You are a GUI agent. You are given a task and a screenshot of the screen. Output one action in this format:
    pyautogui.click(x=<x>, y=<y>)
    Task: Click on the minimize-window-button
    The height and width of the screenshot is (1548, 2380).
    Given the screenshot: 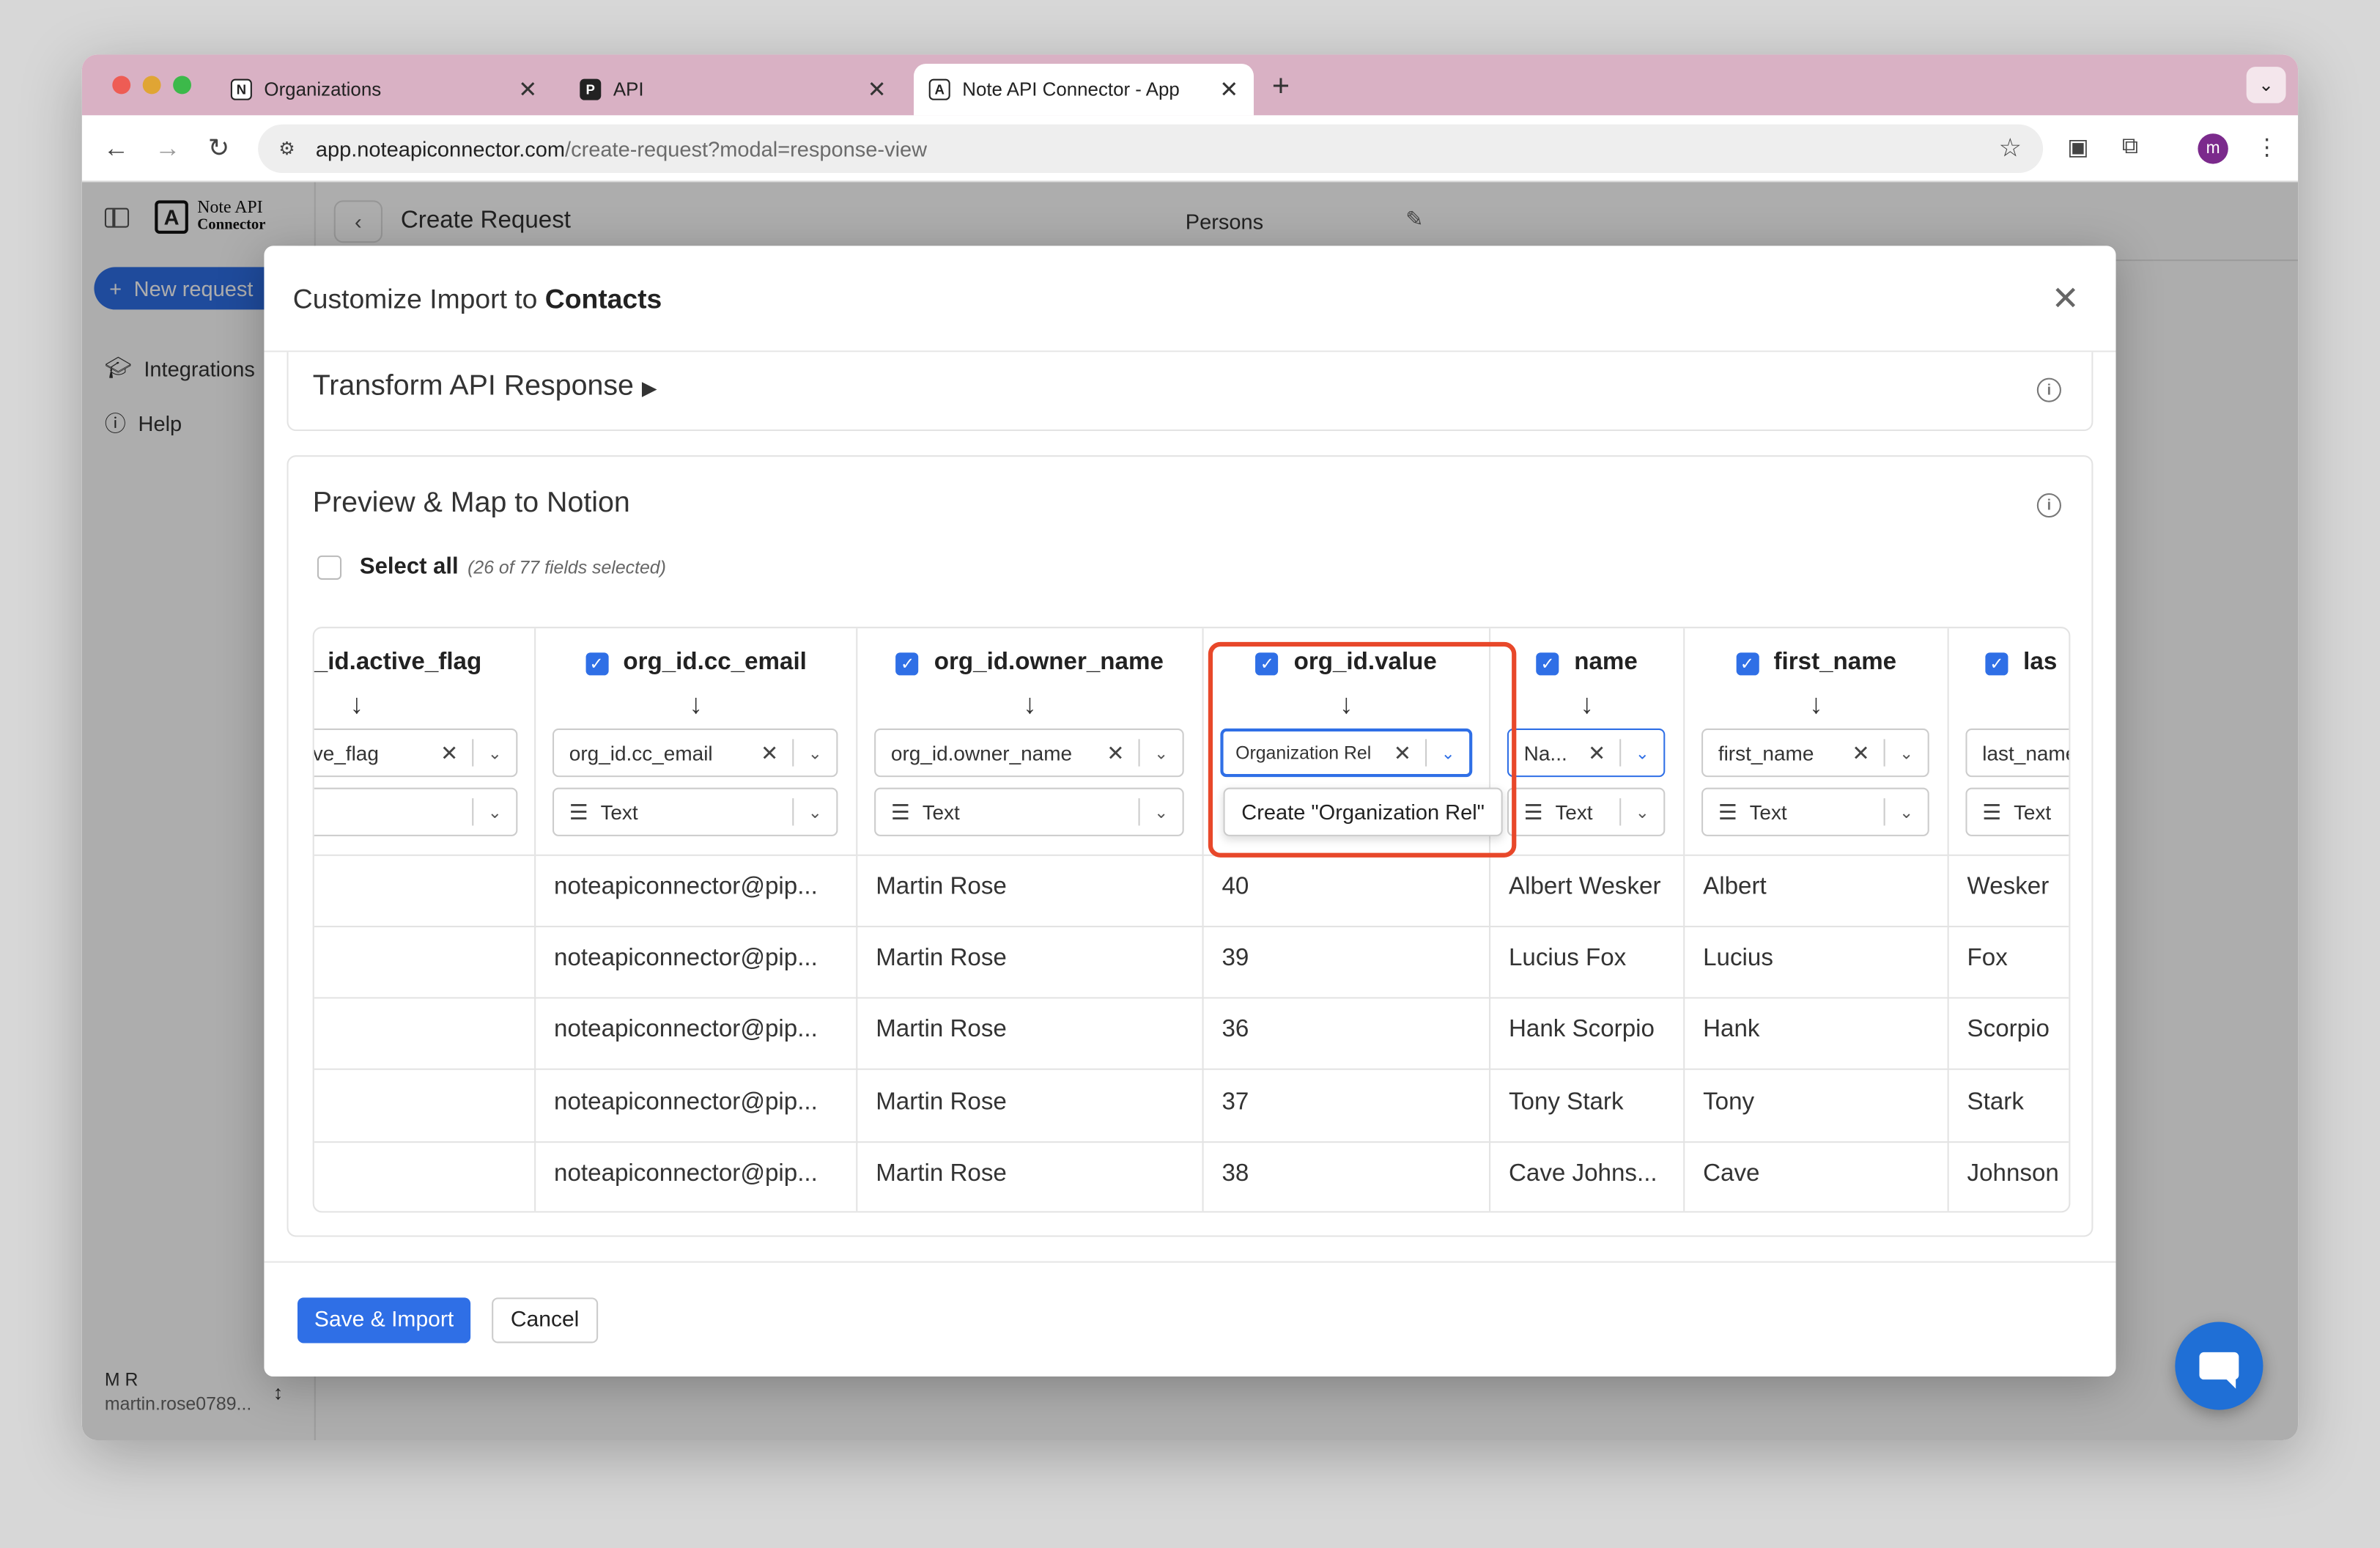 What is the action you would take?
    pyautogui.click(x=151, y=85)
    